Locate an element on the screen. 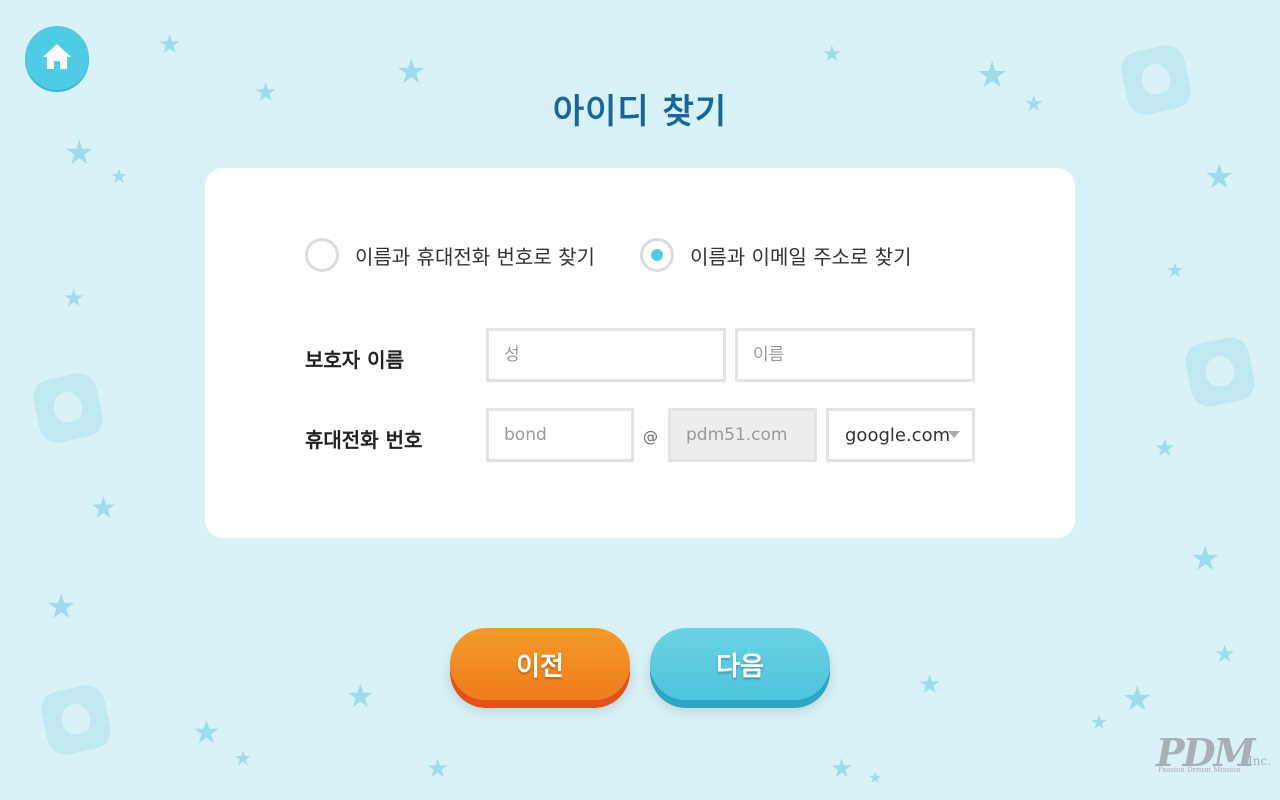 The image size is (1280, 800). email-domain-select-value: google.com is located at coordinates (898, 435).